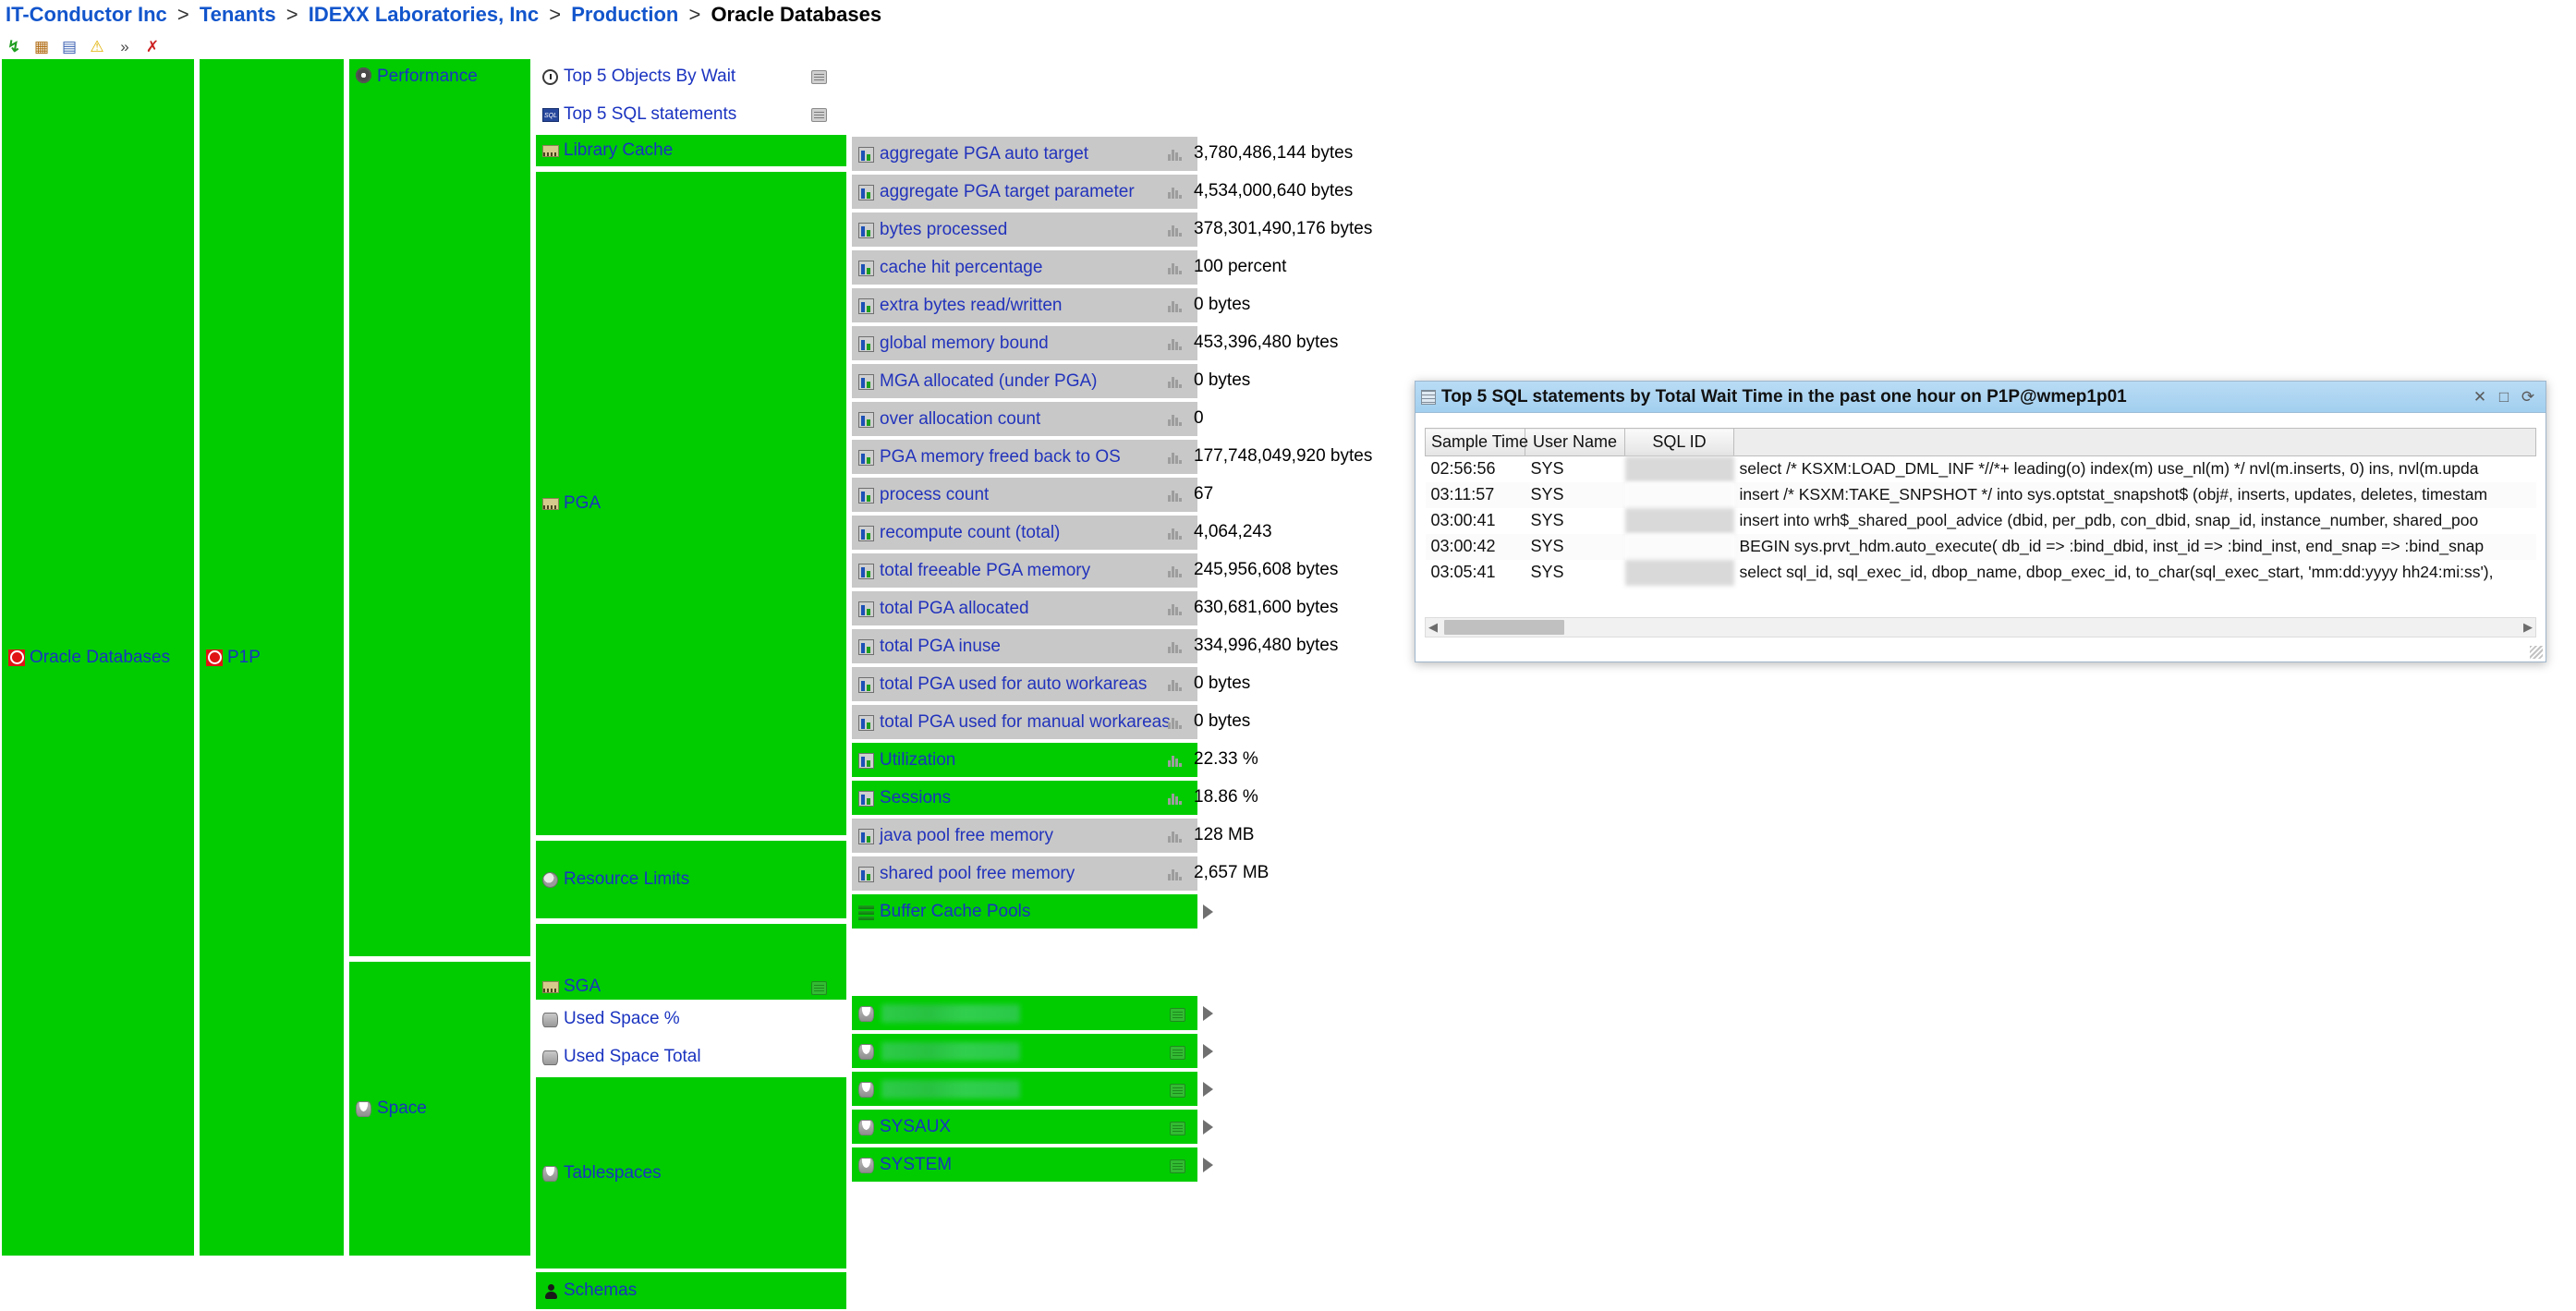 The height and width of the screenshot is (1311, 2576). What do you see at coordinates (1433, 627) in the screenshot?
I see `scroll-left-arrow-icon: ◀` at bounding box center [1433, 627].